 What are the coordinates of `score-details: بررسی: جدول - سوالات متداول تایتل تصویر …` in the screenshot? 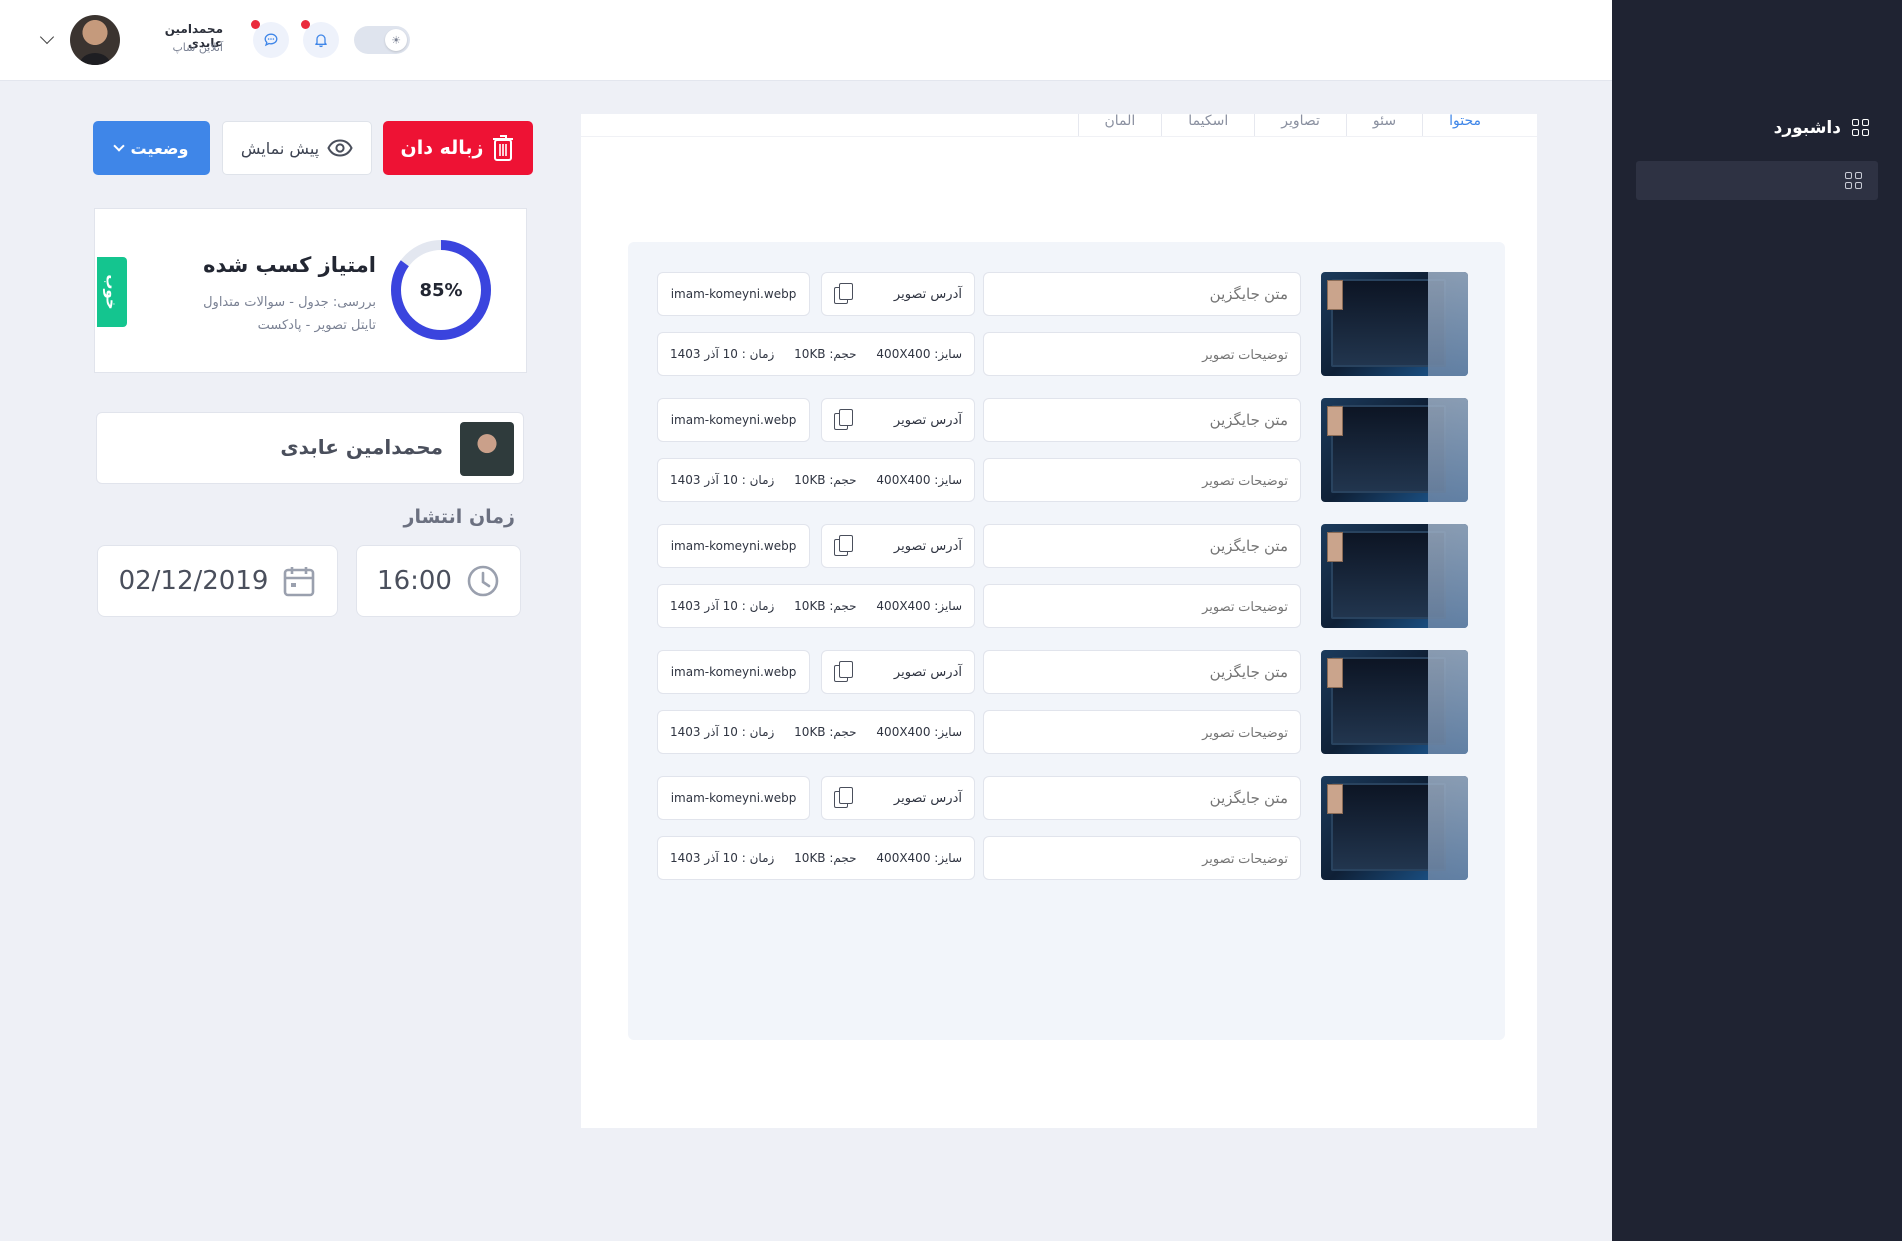 It's located at (289, 314).